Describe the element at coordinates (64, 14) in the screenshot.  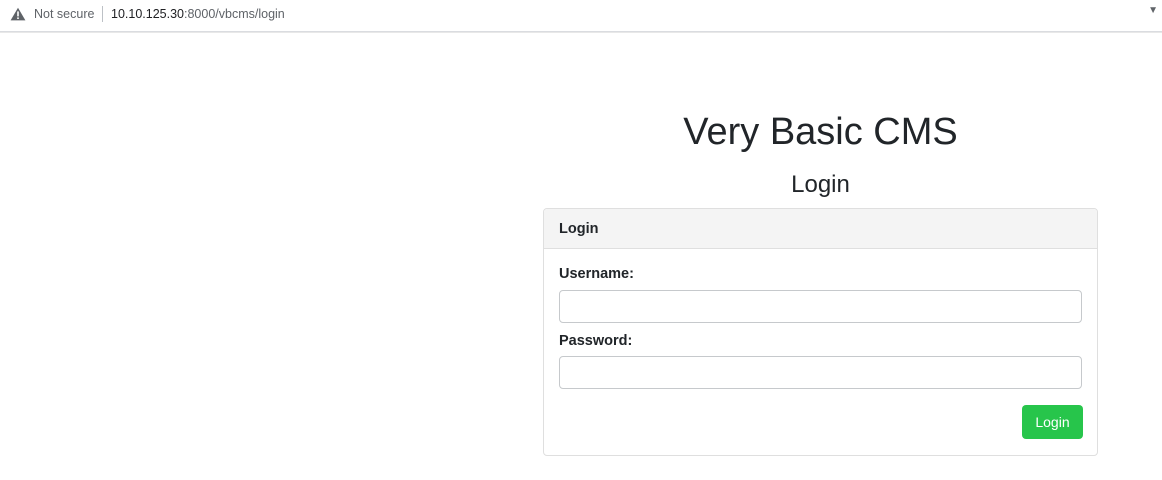
I see `security-status: Not secure` at that location.